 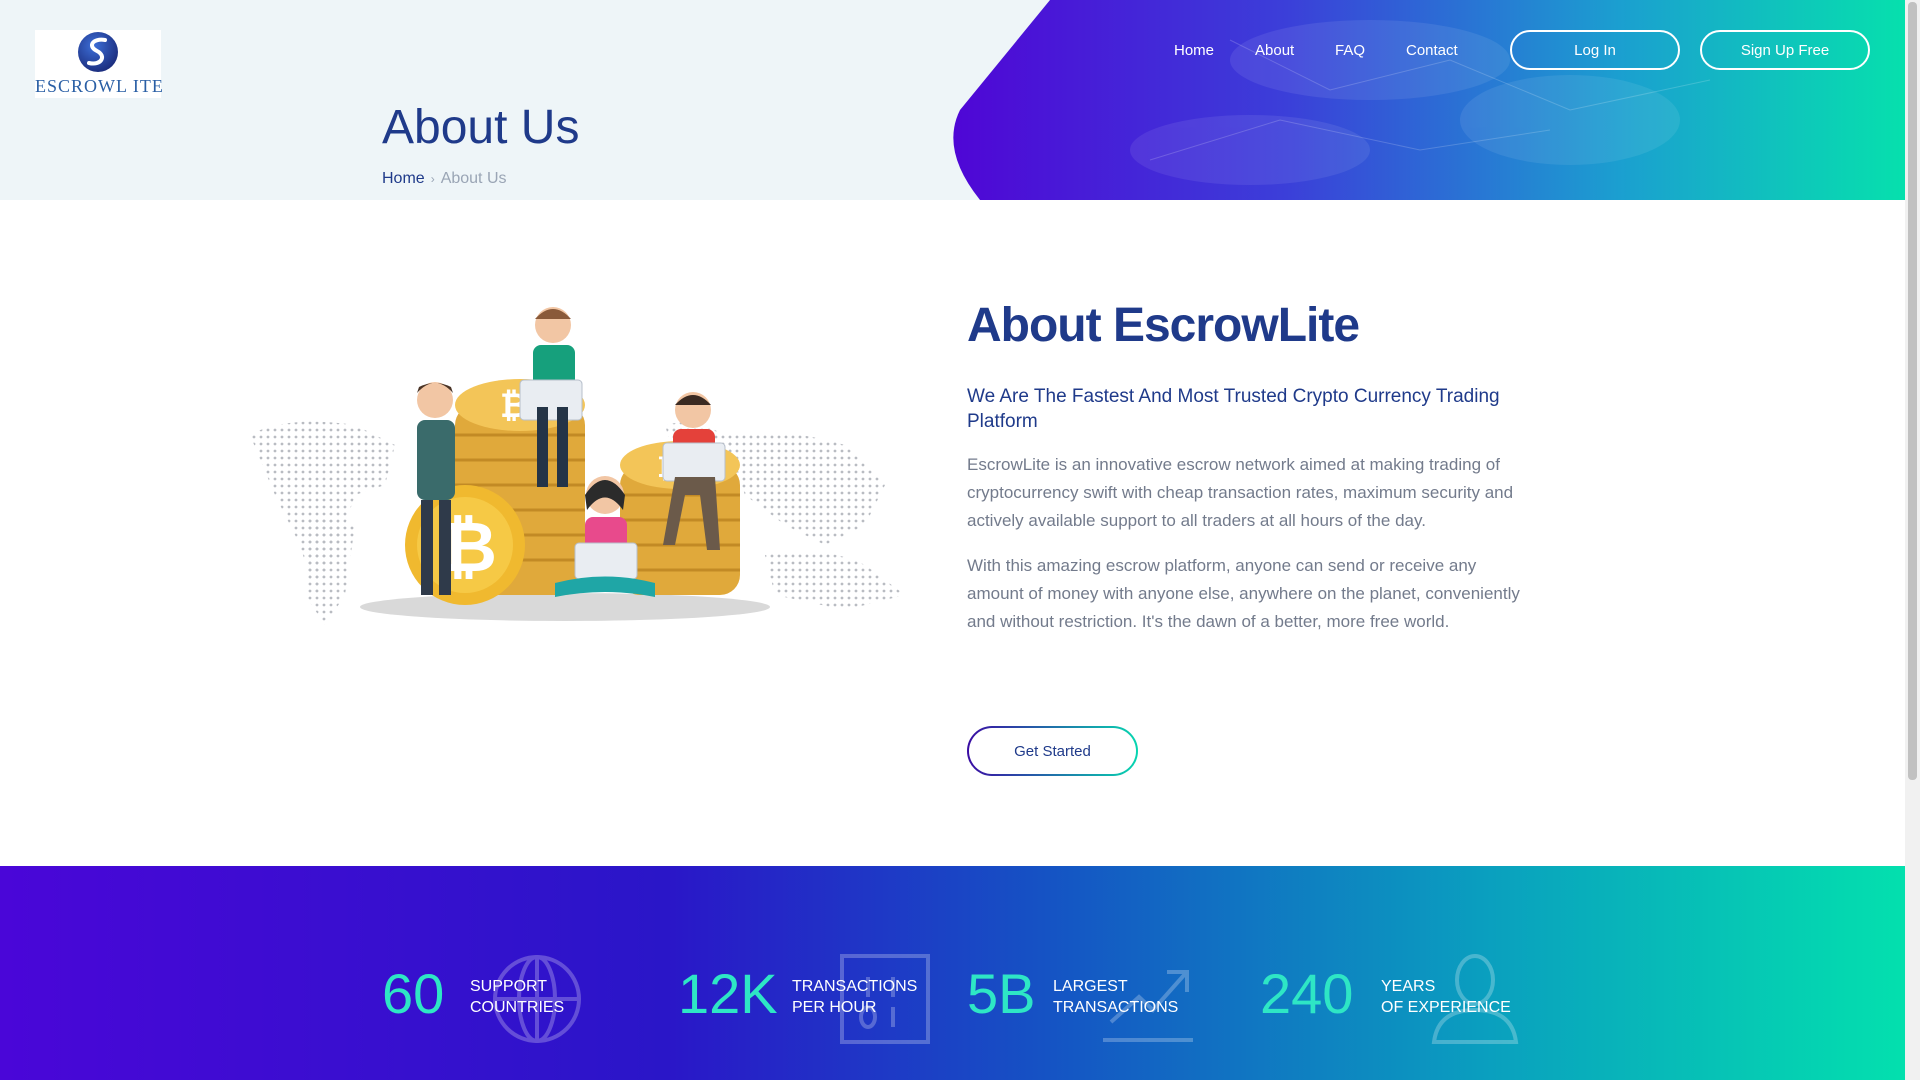 What do you see at coordinates (473, 178) in the screenshot?
I see `breadcrumb-current: About Us` at bounding box center [473, 178].